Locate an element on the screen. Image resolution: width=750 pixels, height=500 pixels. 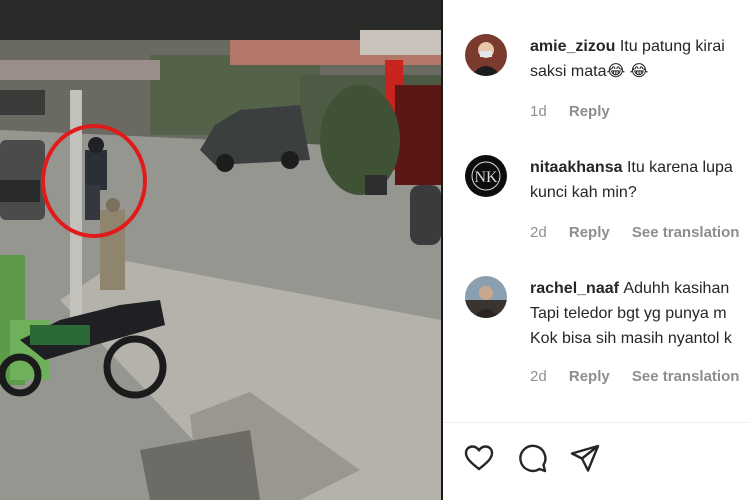
svg-text: NK is located at coordinates (486, 177).